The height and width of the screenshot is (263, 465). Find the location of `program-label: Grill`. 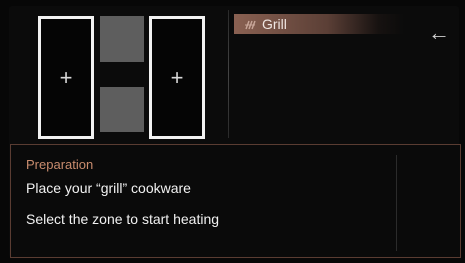

program-label: Grill is located at coordinates (274, 24).